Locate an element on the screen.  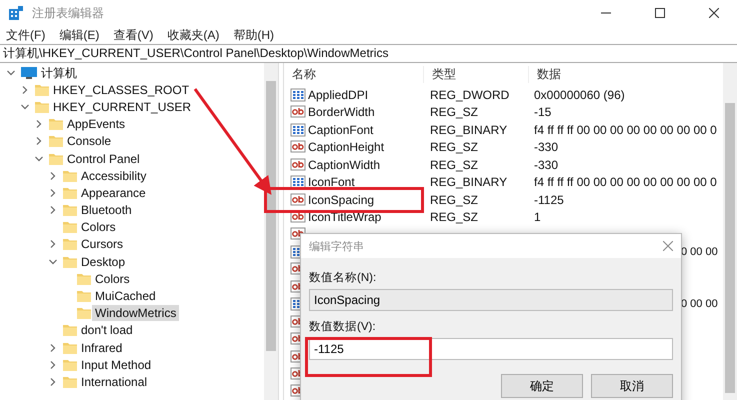
column-header: 名称 is located at coordinates (354, 75).